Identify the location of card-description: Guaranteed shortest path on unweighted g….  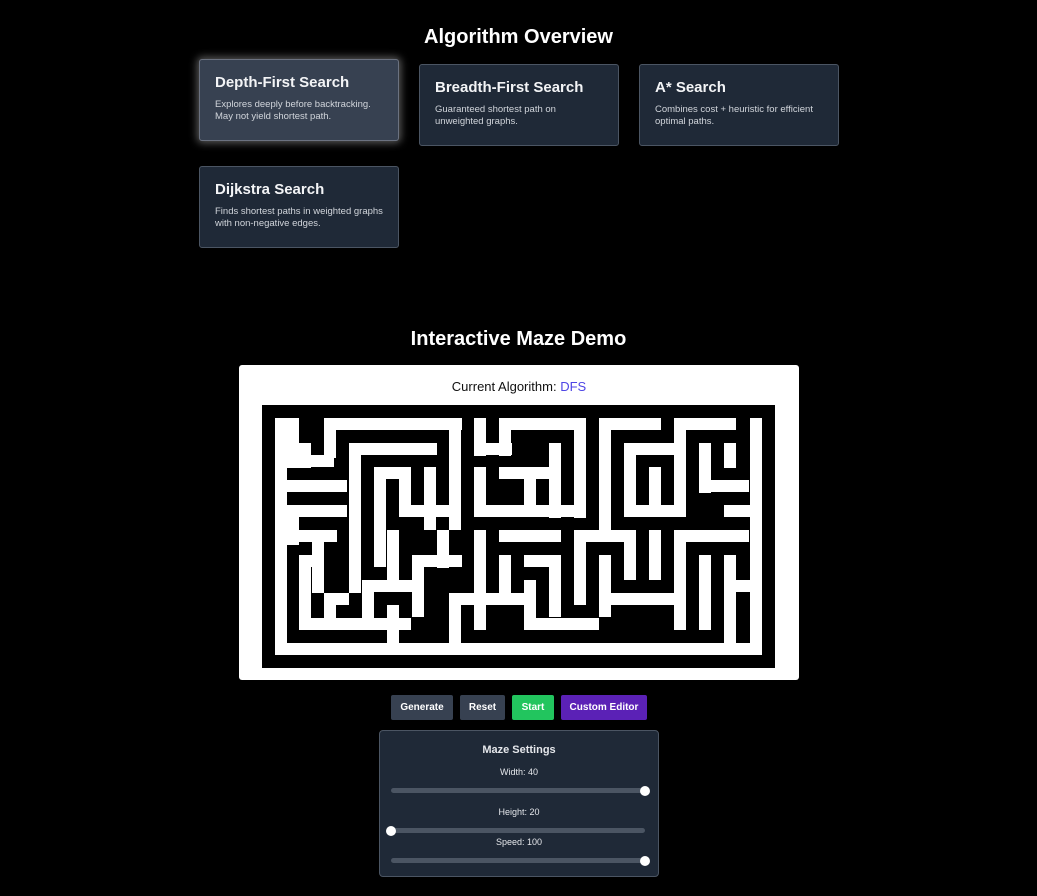
(495, 115).